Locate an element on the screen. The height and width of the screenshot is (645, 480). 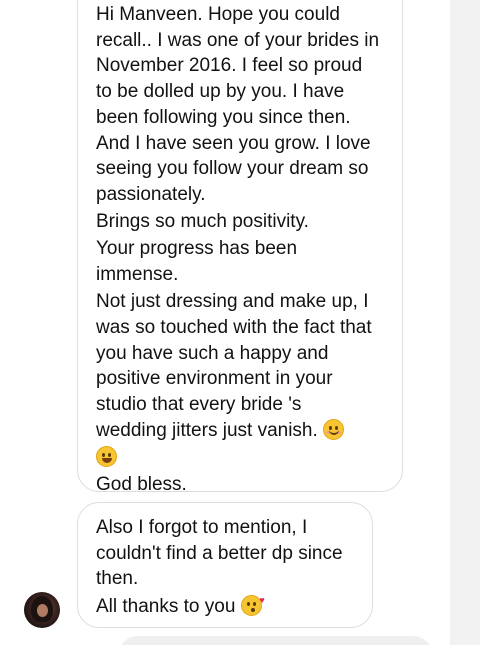
message-paragraph: Brings so much positivity. is located at coordinates (202, 222).